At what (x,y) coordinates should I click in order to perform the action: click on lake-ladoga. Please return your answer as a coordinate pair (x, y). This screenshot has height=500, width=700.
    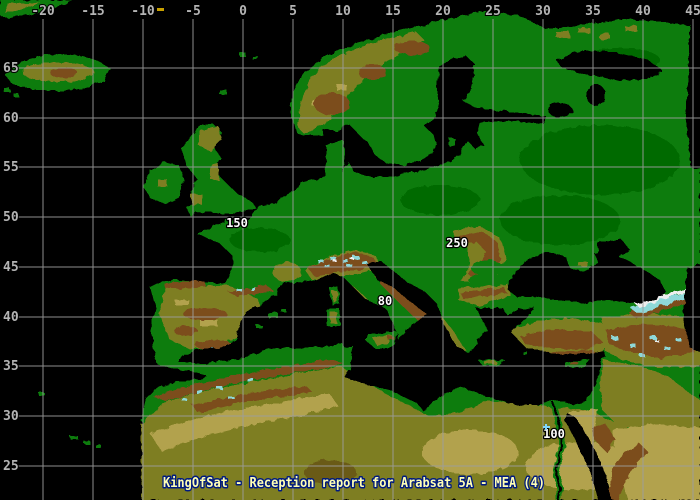
    Looking at the image, I should click on (560, 110).